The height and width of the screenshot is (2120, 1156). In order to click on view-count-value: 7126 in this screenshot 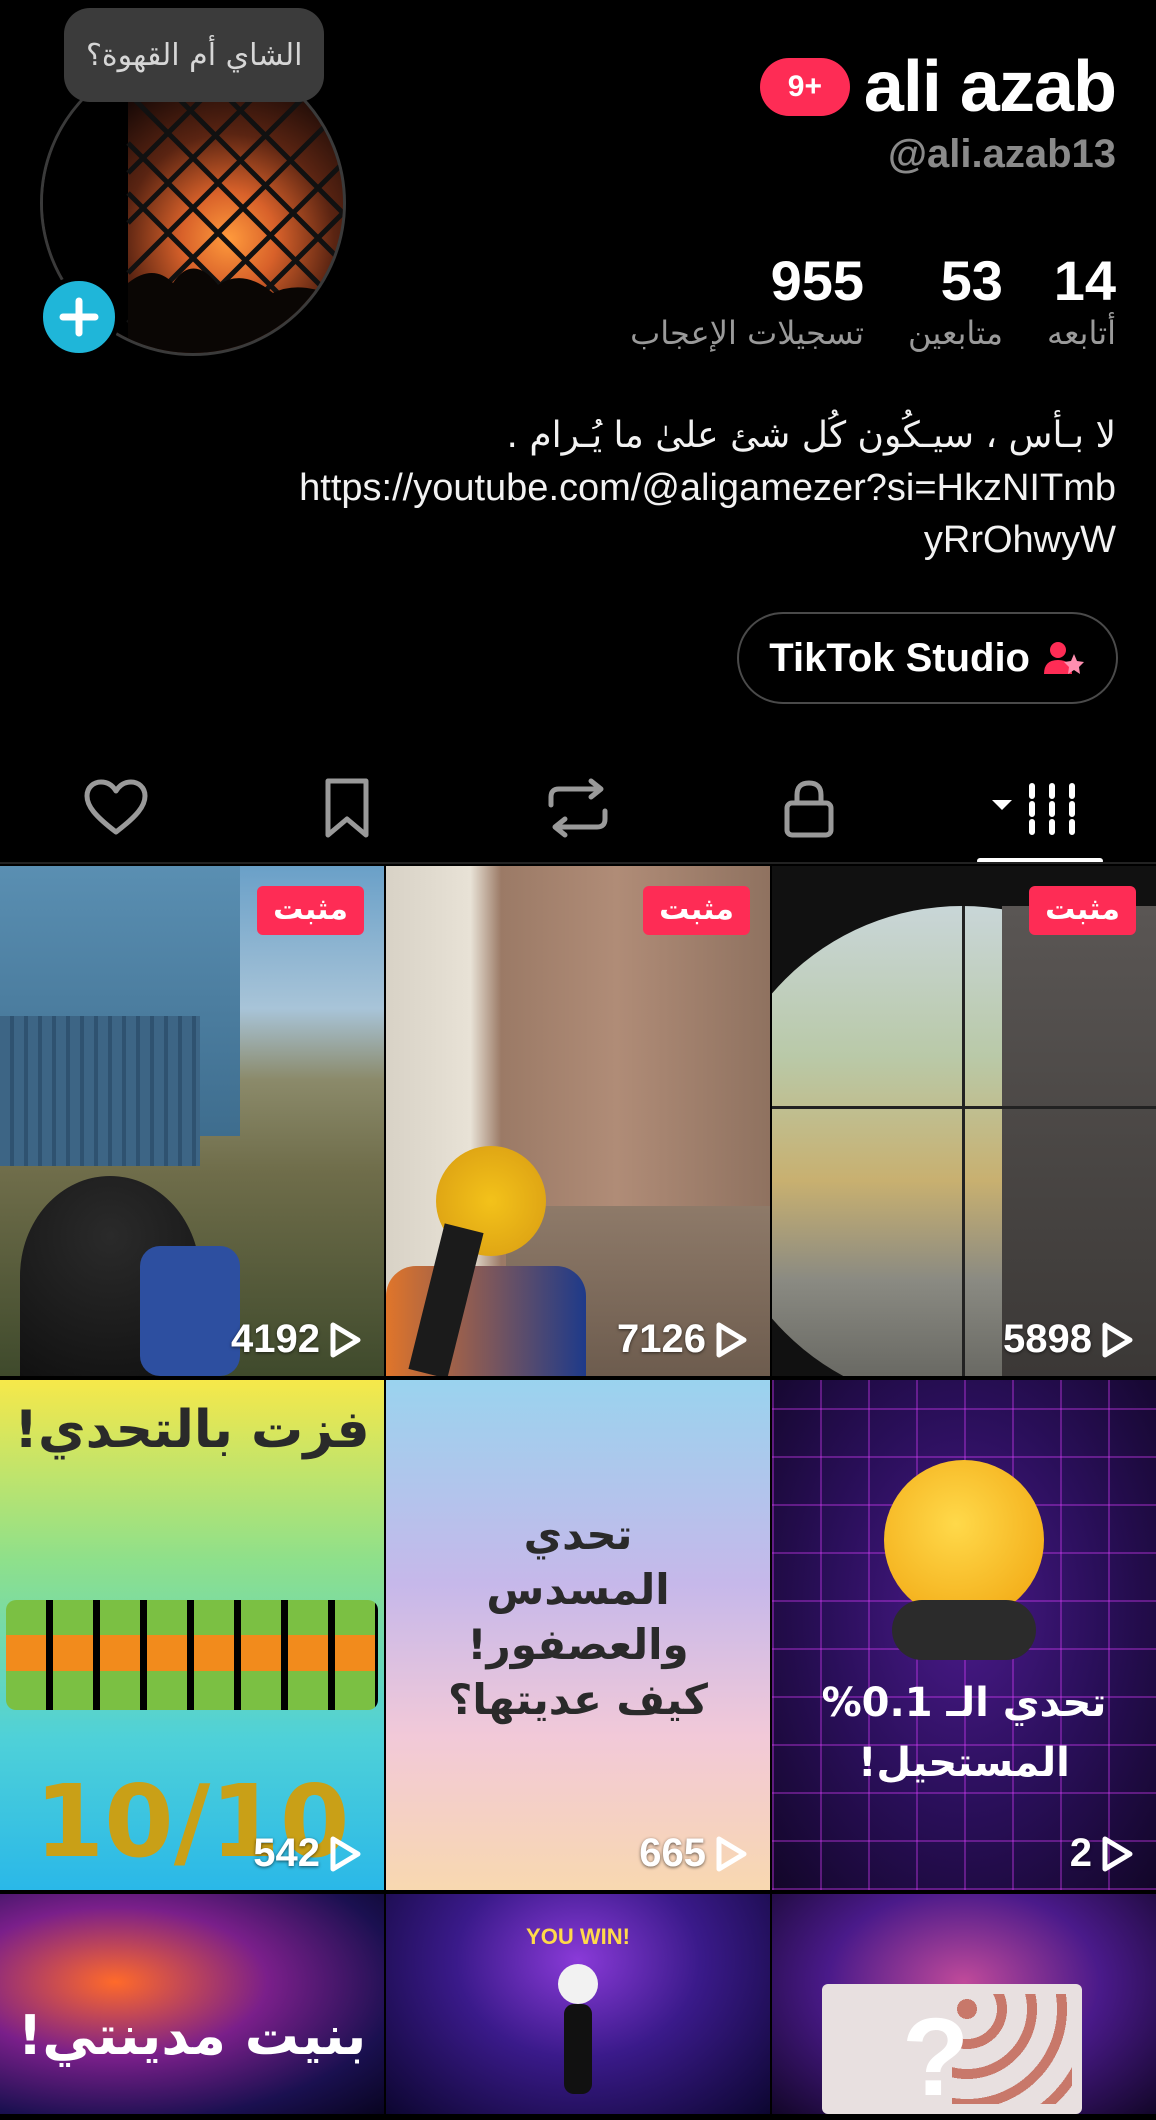, I will do `click(661, 1339)`.